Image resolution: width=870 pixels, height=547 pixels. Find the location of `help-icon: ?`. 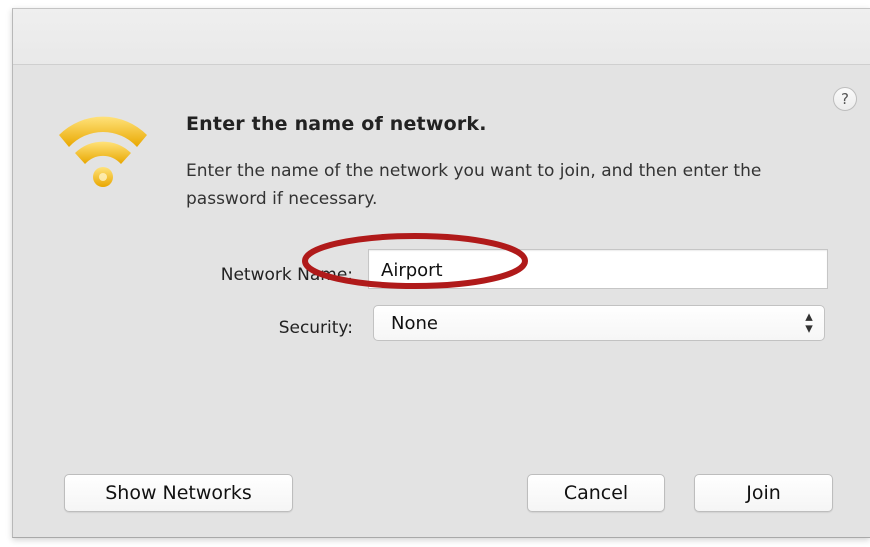

help-icon: ? is located at coordinates (845, 99).